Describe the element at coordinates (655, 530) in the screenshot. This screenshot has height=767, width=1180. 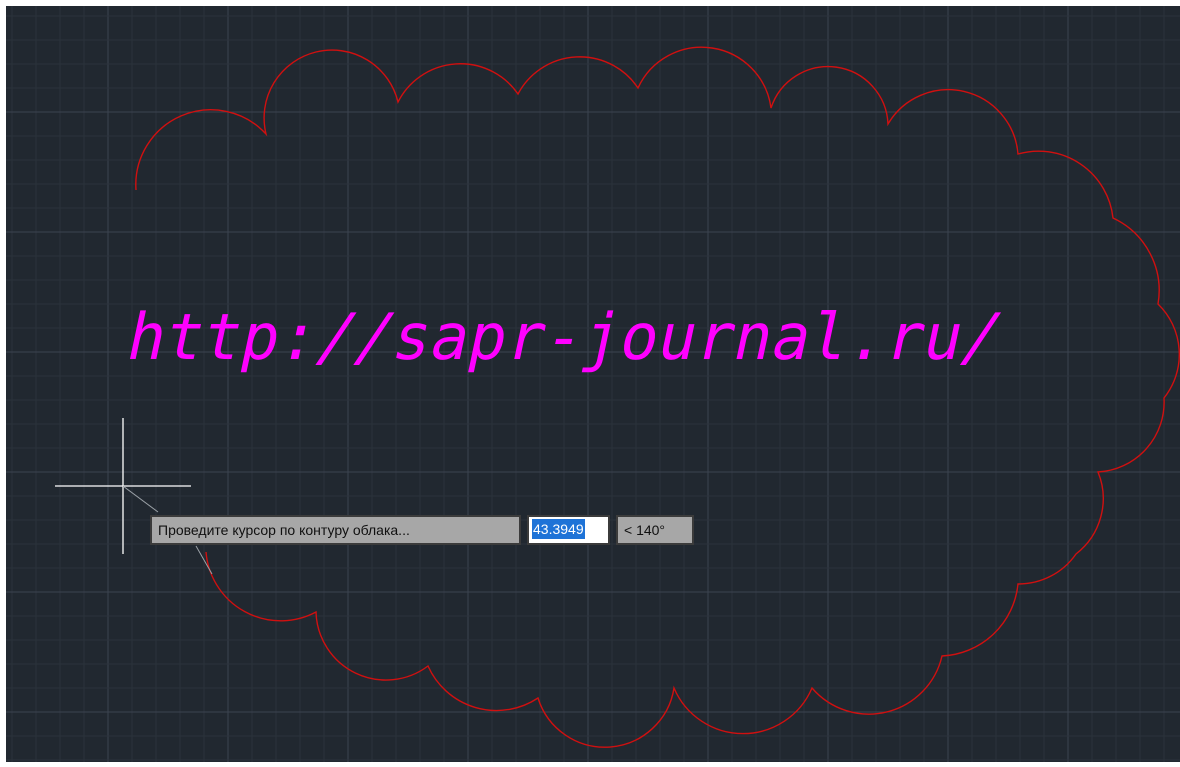
I see `angle-input: < 140°` at that location.